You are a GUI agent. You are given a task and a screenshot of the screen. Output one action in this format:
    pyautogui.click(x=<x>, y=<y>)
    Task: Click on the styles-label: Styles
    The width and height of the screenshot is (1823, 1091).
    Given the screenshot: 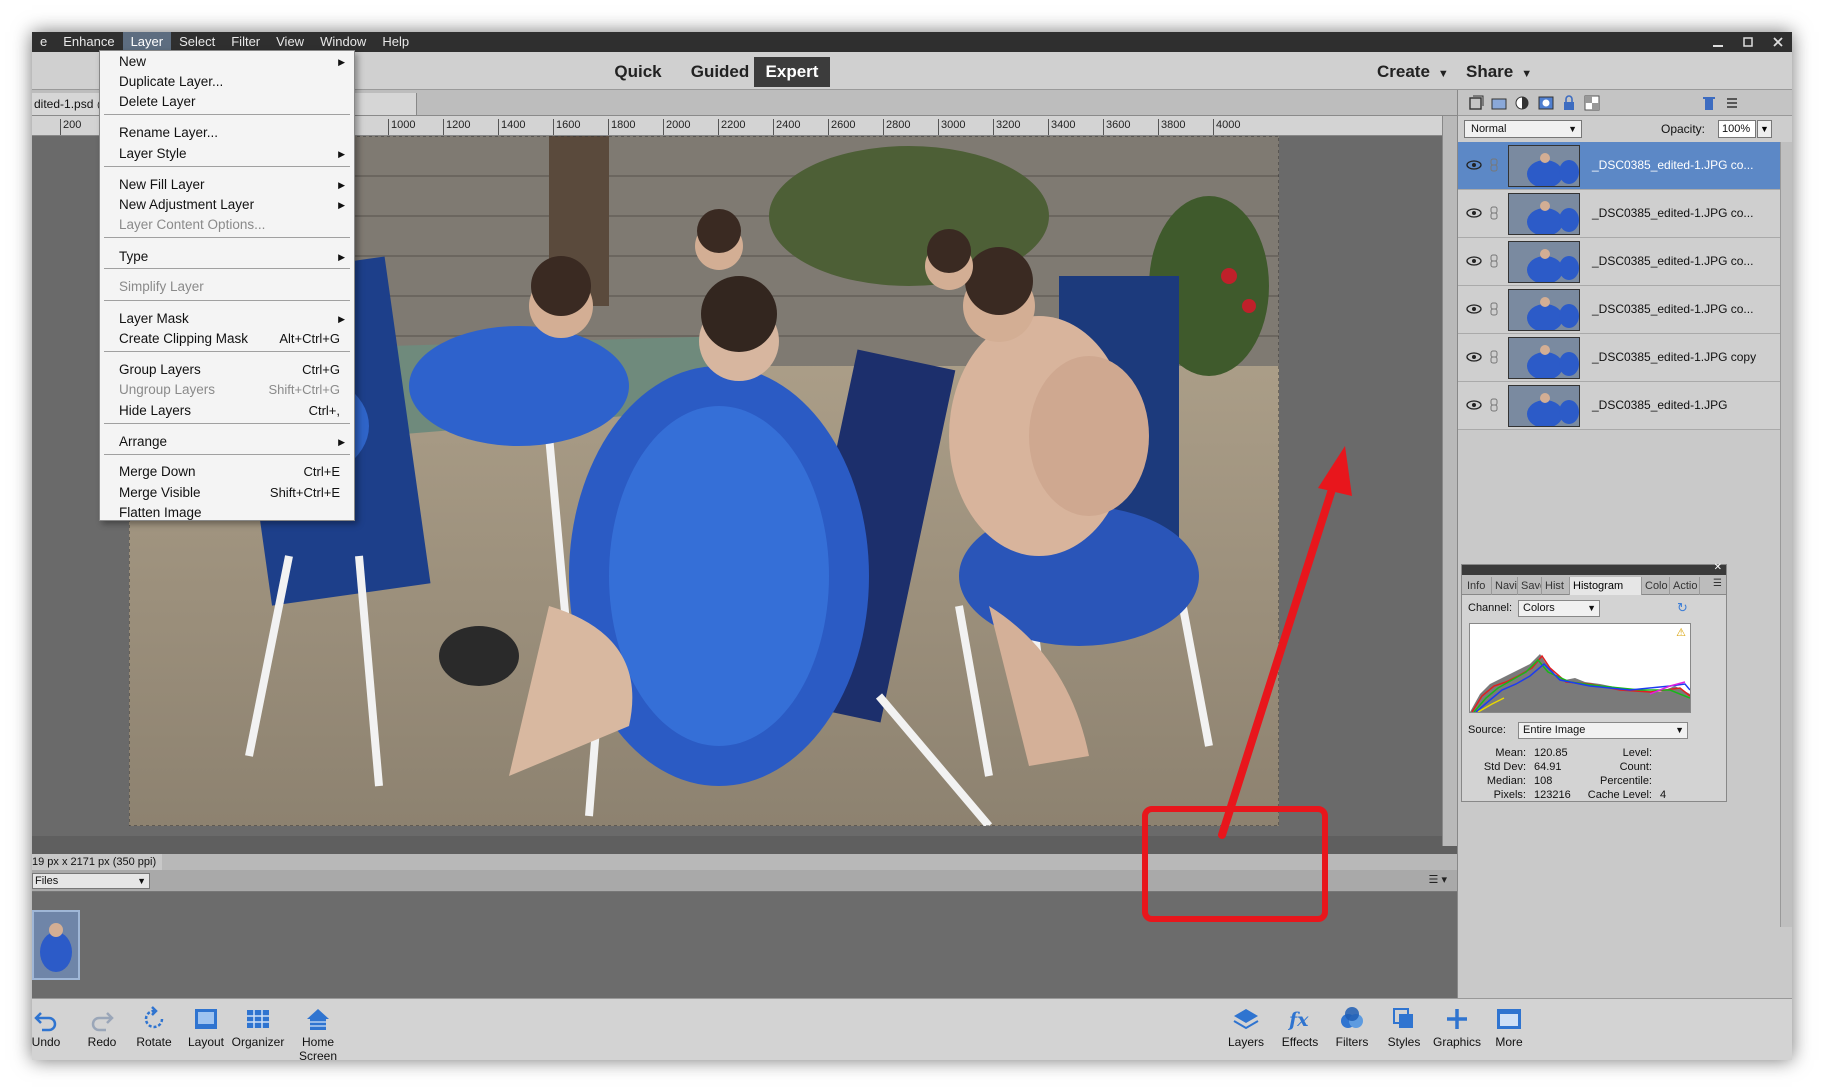 What is the action you would take?
    pyautogui.click(x=1404, y=1042)
    